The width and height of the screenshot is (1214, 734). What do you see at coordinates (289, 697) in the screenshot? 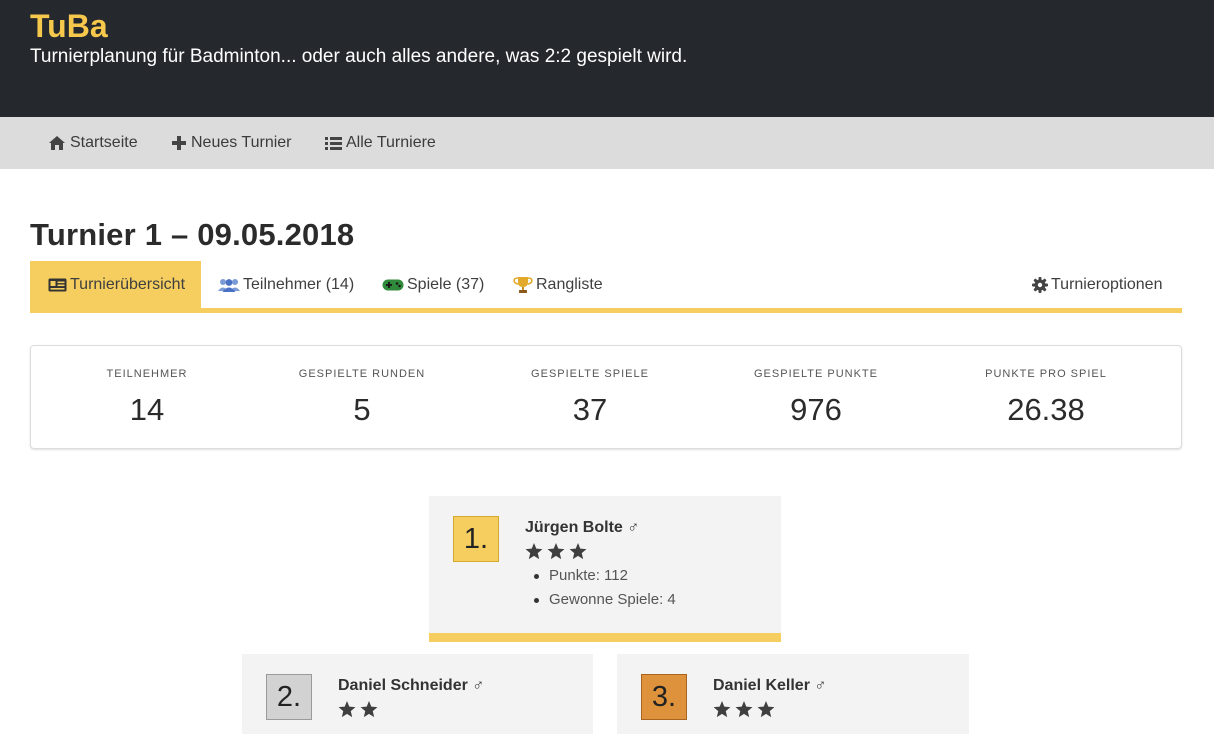
I see `rank-badge-silver: 2.` at bounding box center [289, 697].